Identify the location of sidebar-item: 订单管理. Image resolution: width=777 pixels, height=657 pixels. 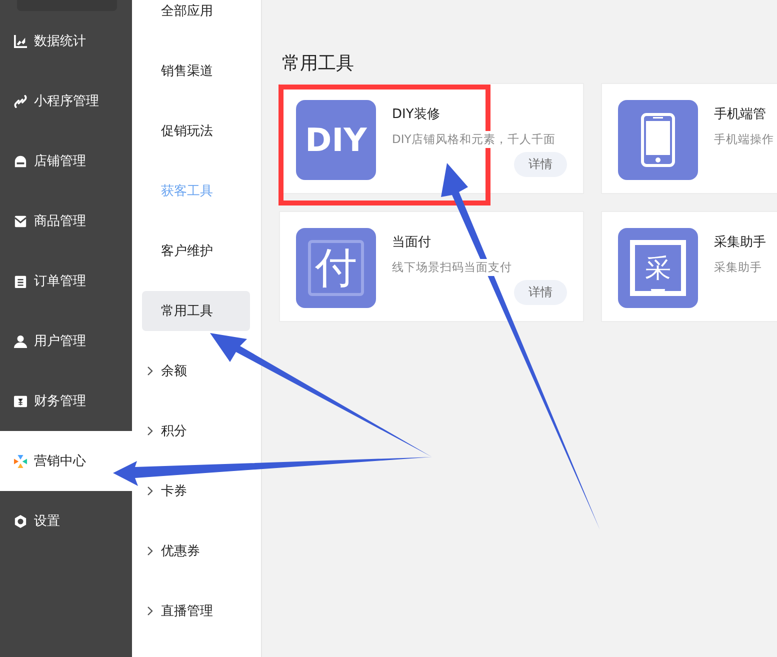
(66, 281).